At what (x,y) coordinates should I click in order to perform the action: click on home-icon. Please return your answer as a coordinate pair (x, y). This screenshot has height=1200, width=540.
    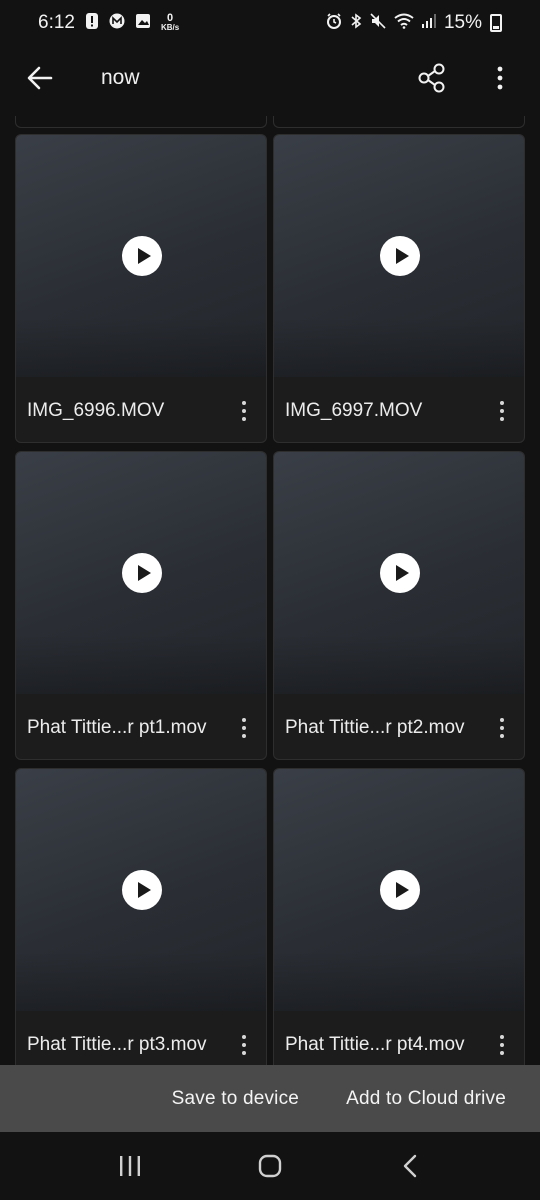
    Looking at the image, I should click on (270, 1166).